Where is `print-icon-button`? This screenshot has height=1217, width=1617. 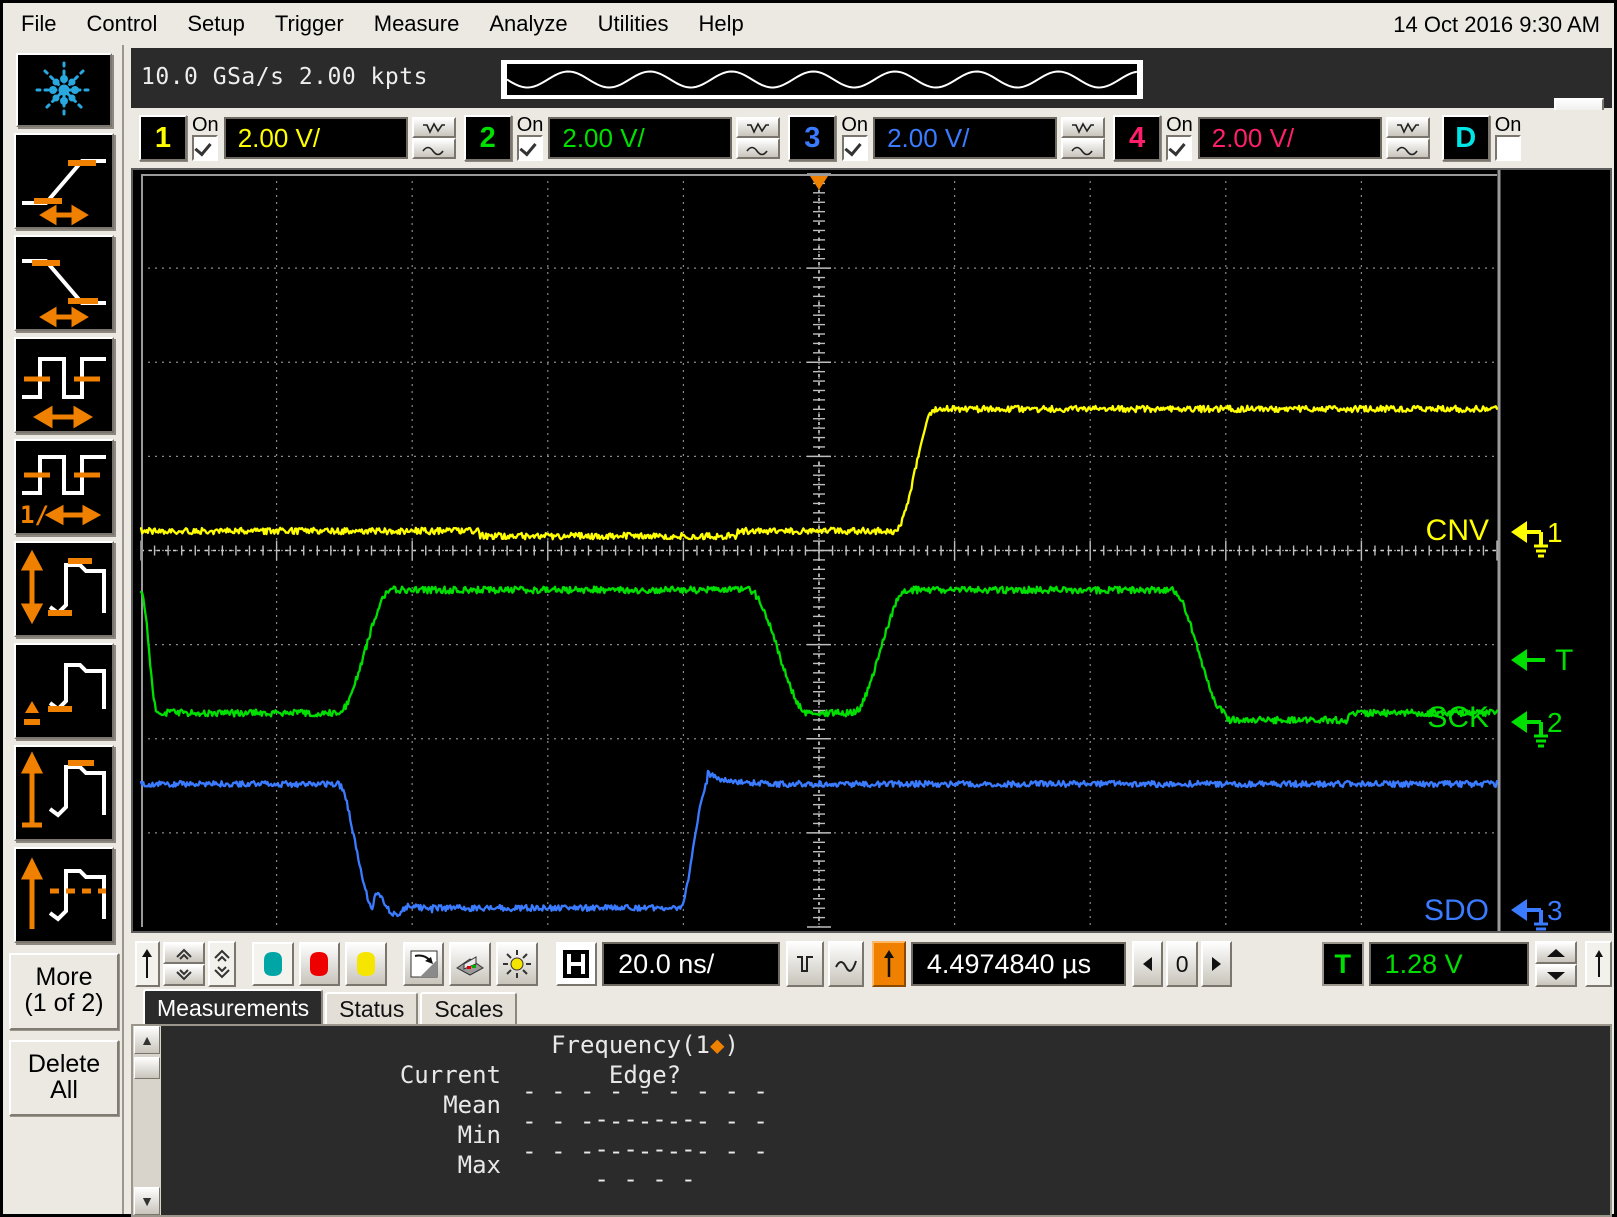 print-icon-button is located at coordinates (470, 964).